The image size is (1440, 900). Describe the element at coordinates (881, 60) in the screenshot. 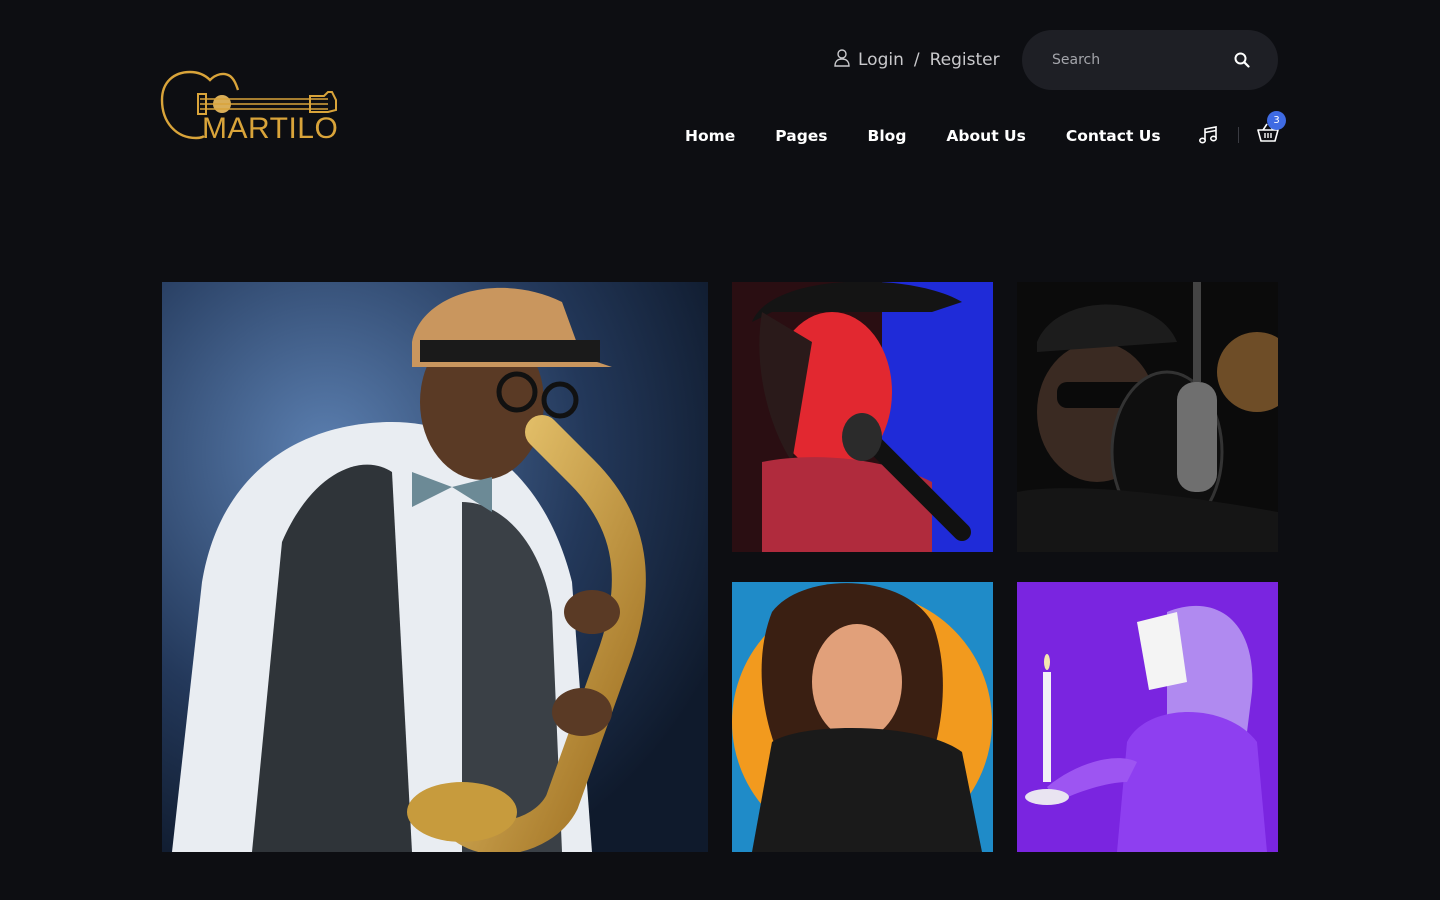

I see `login-link: Login` at that location.